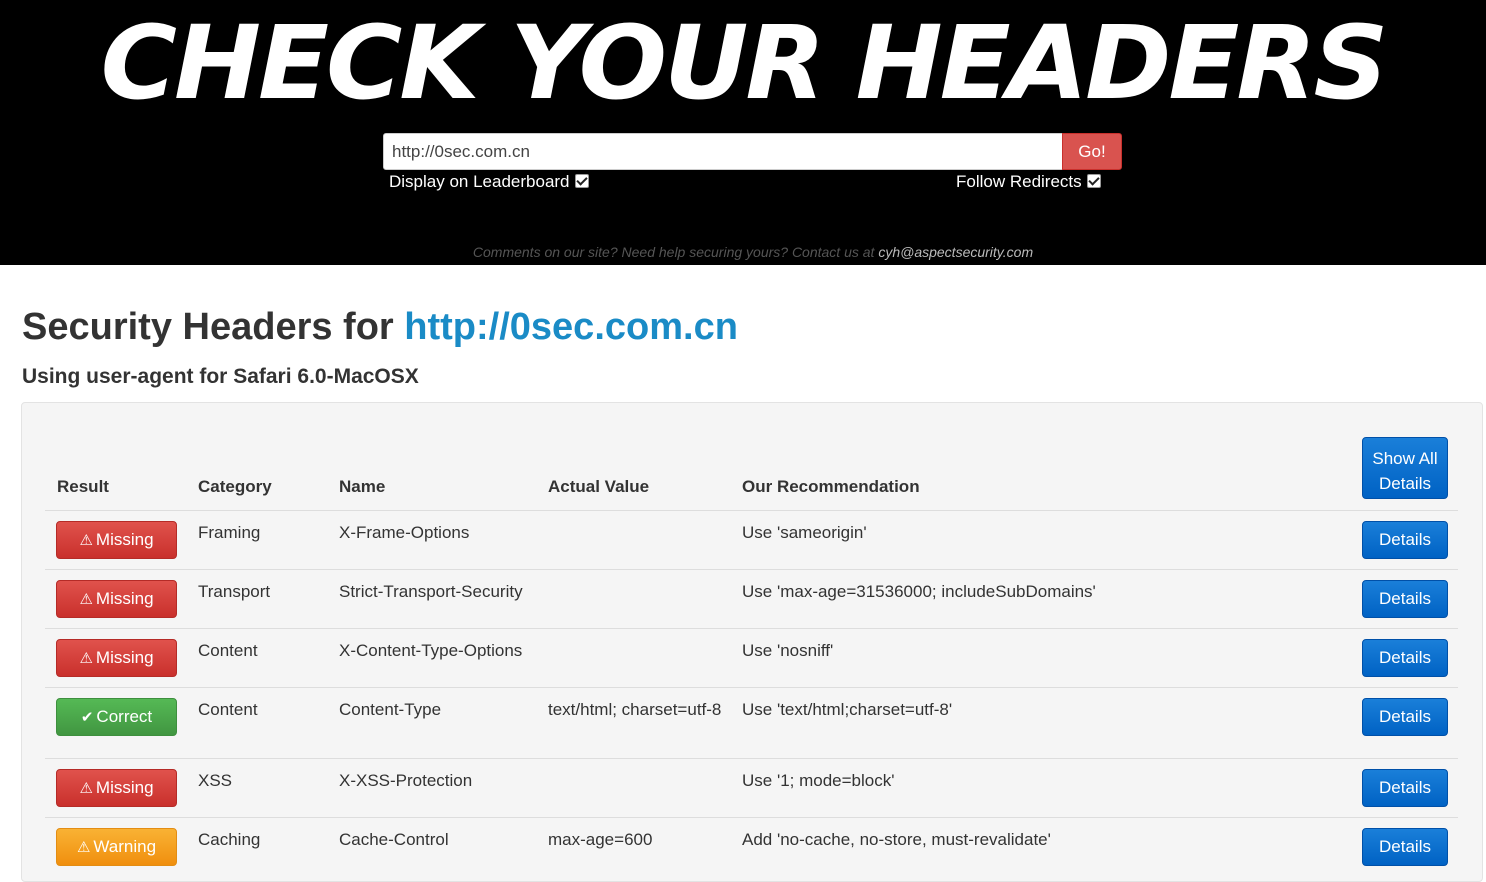 This screenshot has height=882, width=1486. I want to click on page-subtitle: Using user-agent for Safari 6.0-MacOSX, so click(220, 376).